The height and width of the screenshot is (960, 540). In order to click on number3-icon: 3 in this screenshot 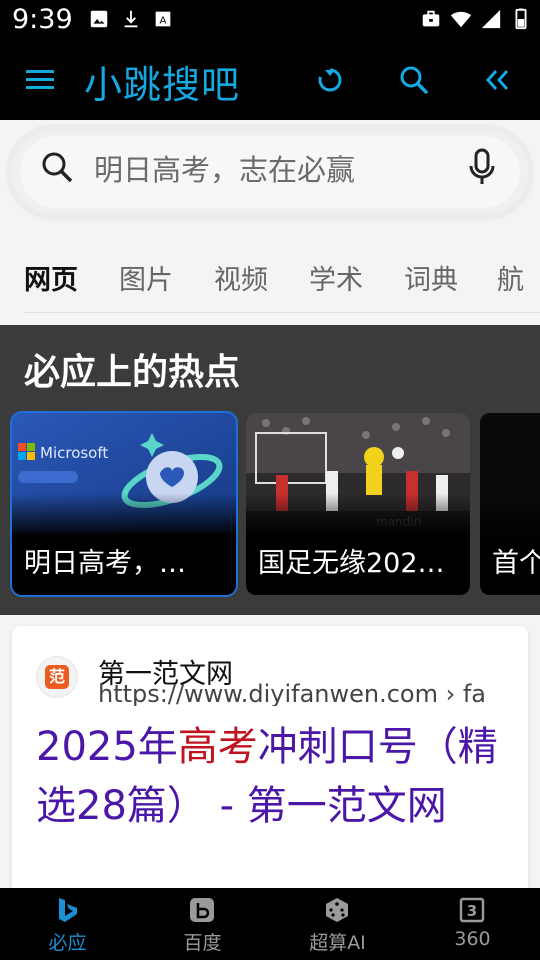, I will do `click(472, 910)`.